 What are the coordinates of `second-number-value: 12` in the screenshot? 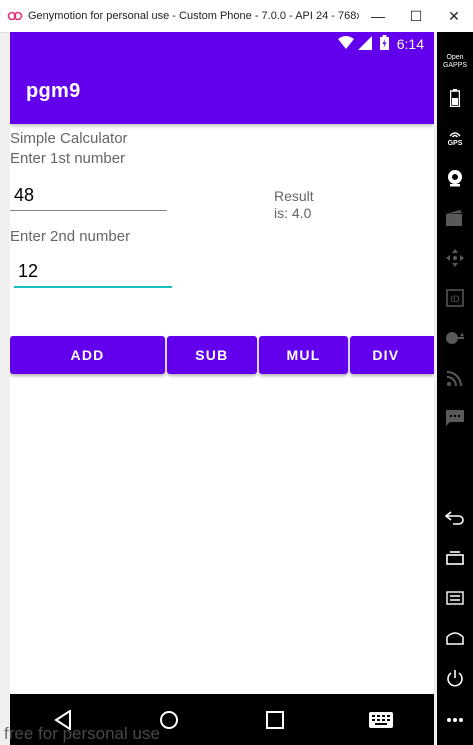 It's located at (28, 271).